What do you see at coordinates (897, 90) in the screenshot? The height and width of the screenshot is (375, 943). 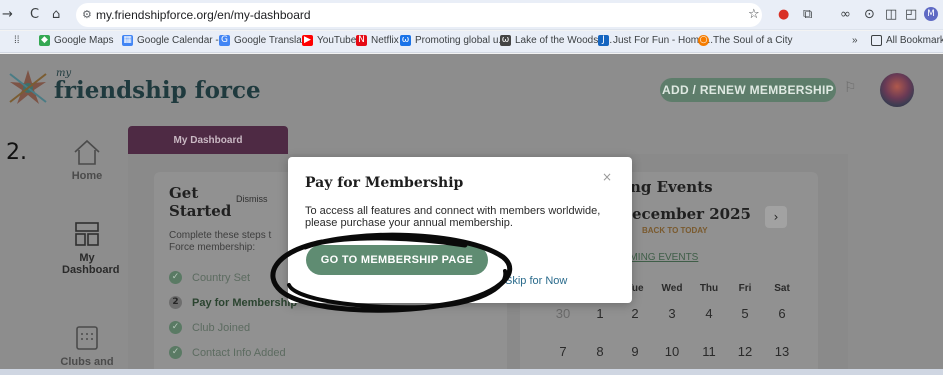 I see `avatar` at bounding box center [897, 90].